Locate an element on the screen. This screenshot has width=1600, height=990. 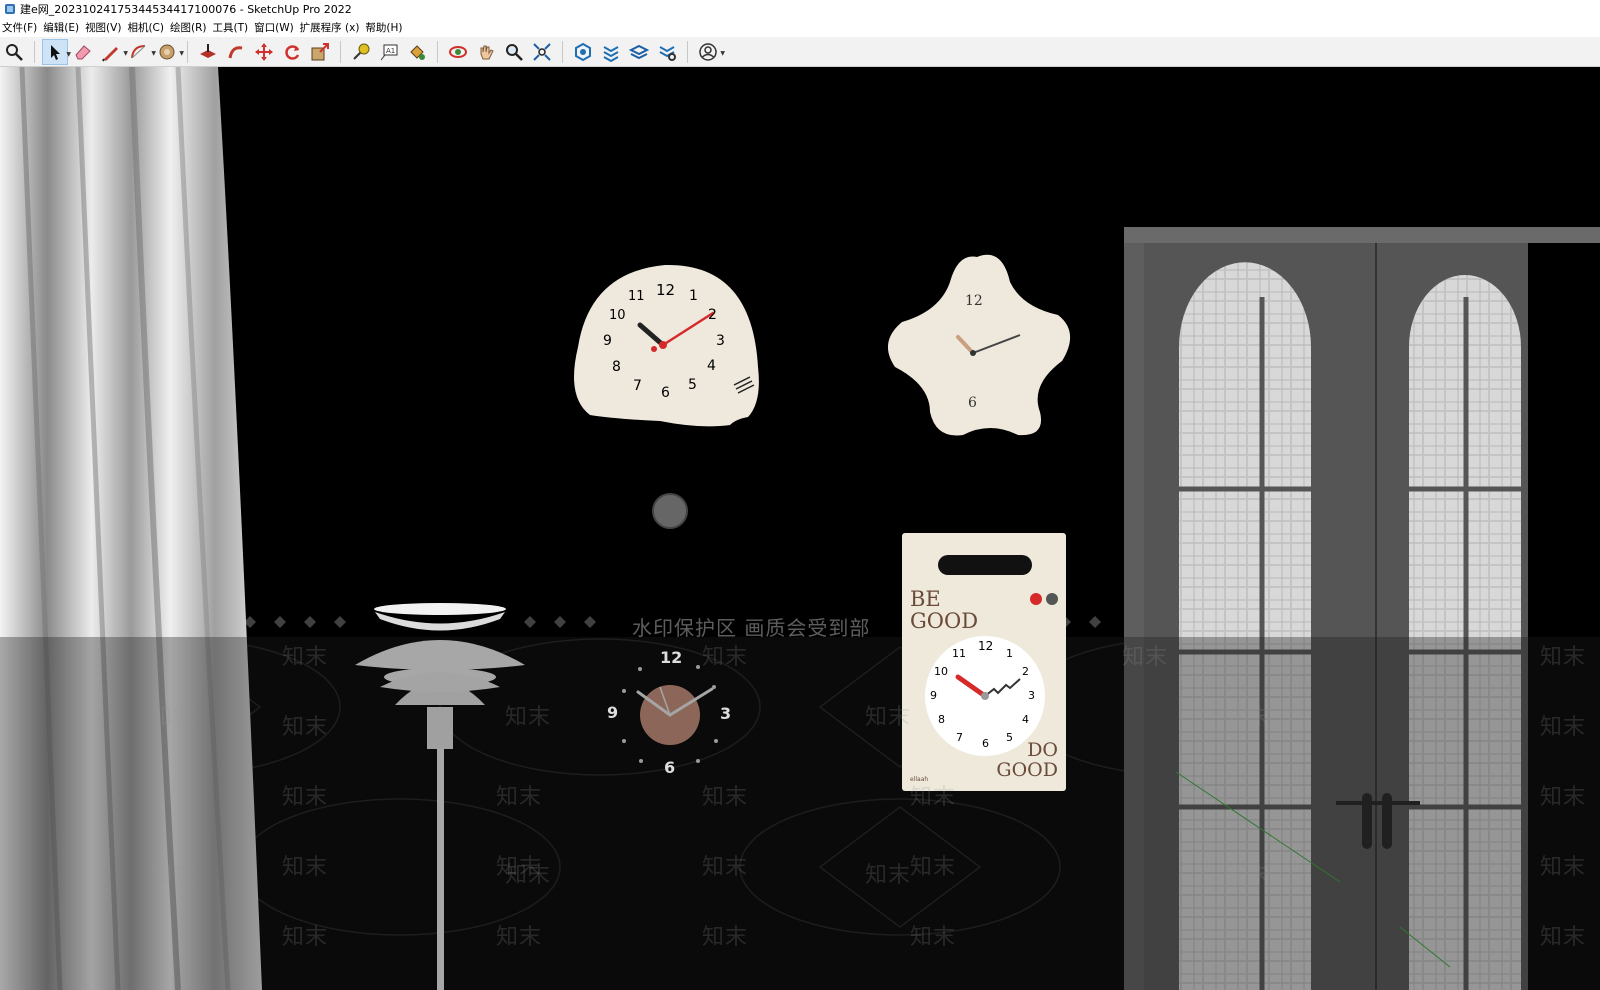
select-arrow-icon is located at coordinates (55, 52).